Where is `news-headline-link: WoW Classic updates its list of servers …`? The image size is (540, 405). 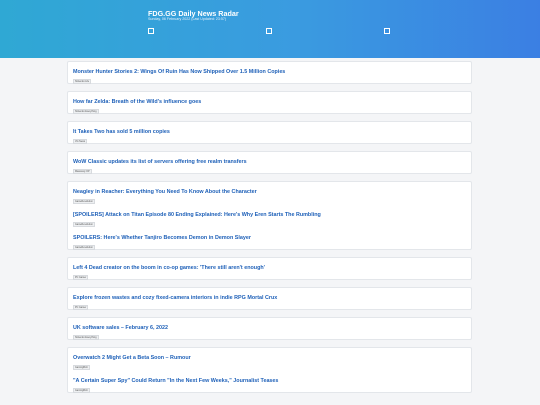 news-headline-link: WoW Classic updates its list of servers … is located at coordinates (160, 162).